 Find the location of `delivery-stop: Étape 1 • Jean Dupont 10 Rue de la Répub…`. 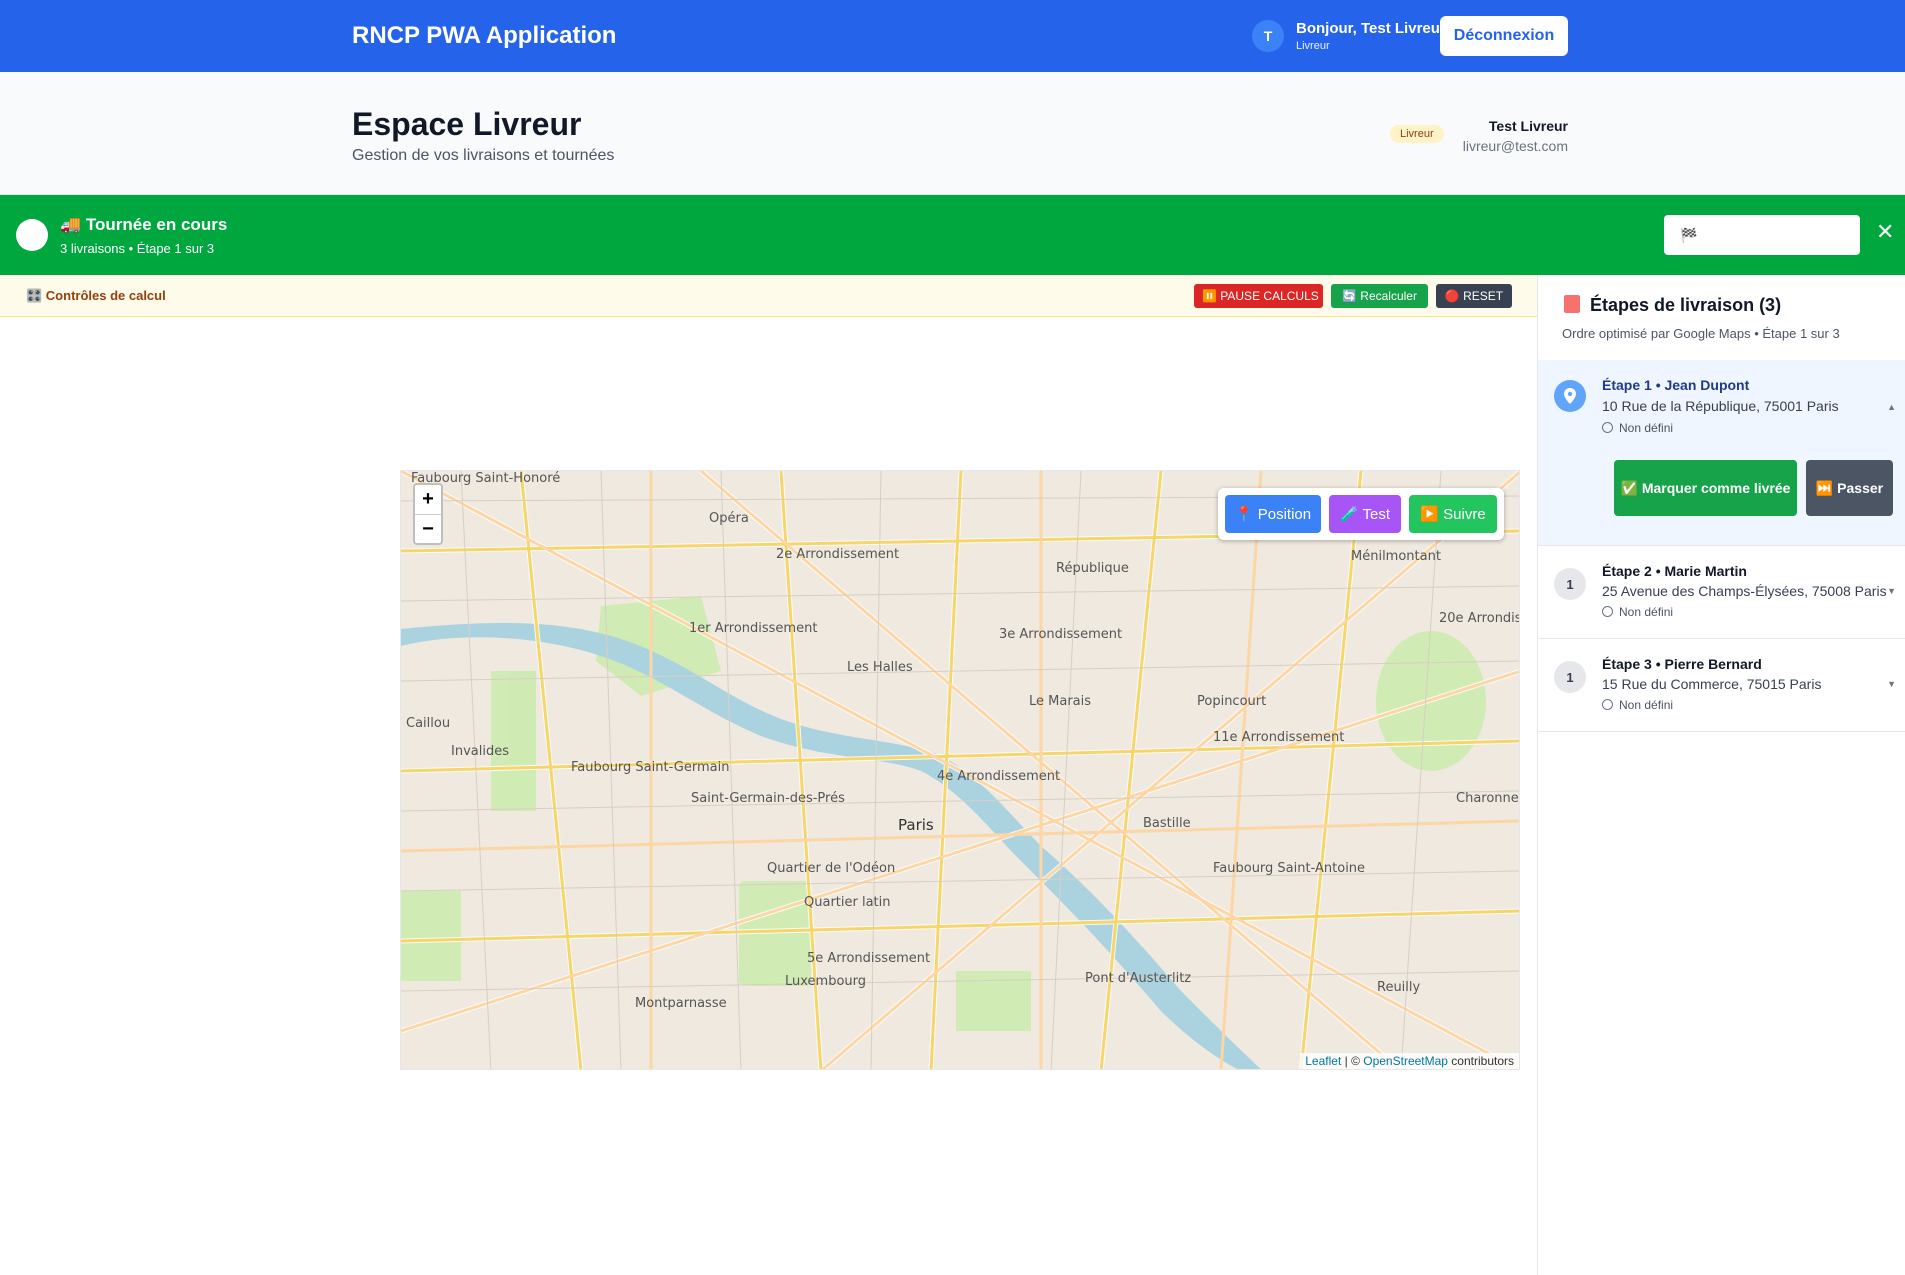

delivery-stop: Étape 1 • Jean Dupont 10 Rue de la Répub… is located at coordinates (1721, 453).